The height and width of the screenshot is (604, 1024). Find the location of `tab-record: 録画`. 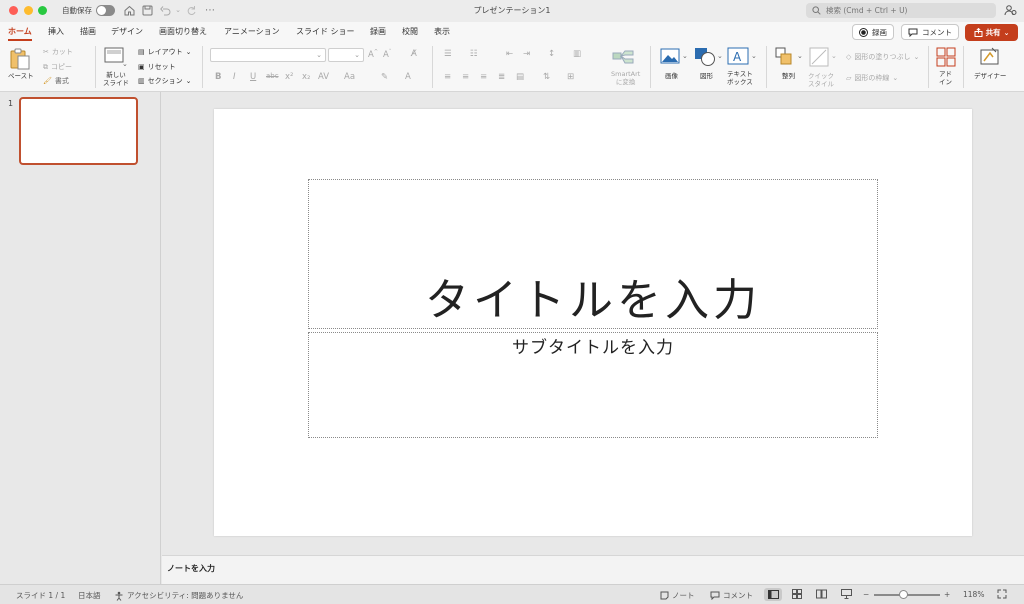

tab-record: 録画 is located at coordinates (378, 31).